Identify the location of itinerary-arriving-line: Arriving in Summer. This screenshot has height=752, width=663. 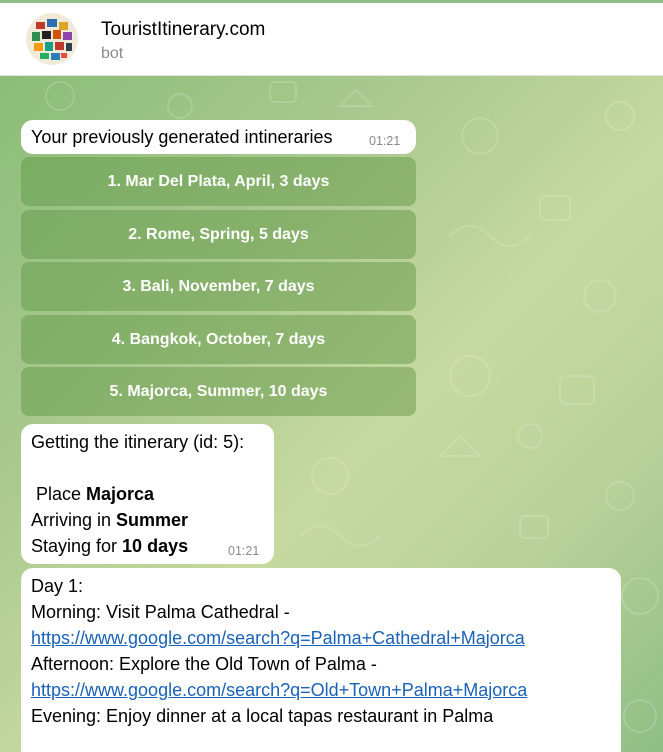
(152, 520).